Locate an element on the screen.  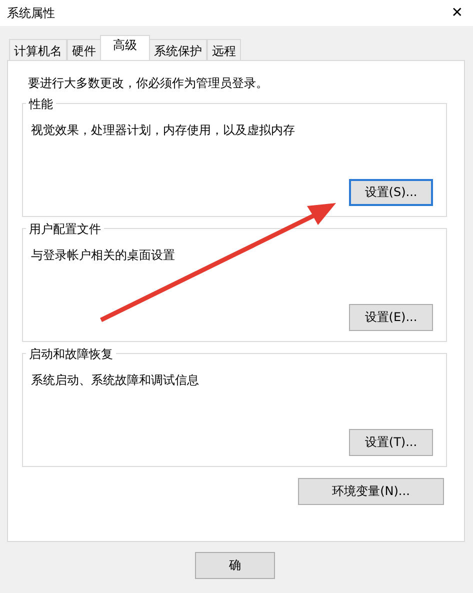
tab: 系统保护 is located at coordinates (178, 49).